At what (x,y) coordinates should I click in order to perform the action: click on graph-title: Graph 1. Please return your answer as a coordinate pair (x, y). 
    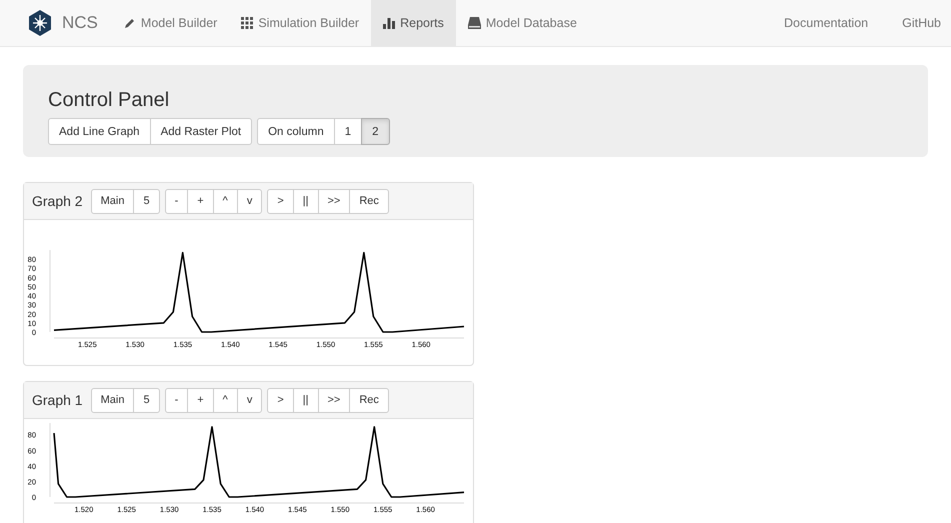
    Looking at the image, I should click on (57, 400).